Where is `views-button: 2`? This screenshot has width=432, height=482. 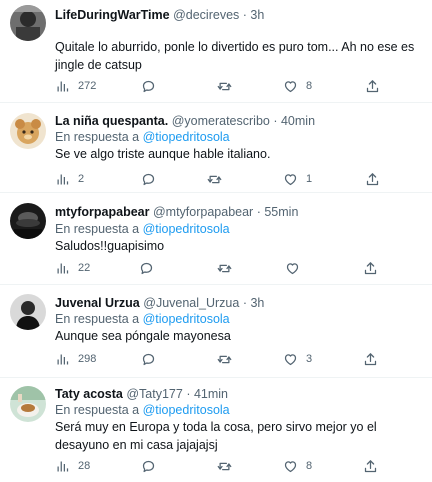
views-button: 2 is located at coordinates (69, 179).